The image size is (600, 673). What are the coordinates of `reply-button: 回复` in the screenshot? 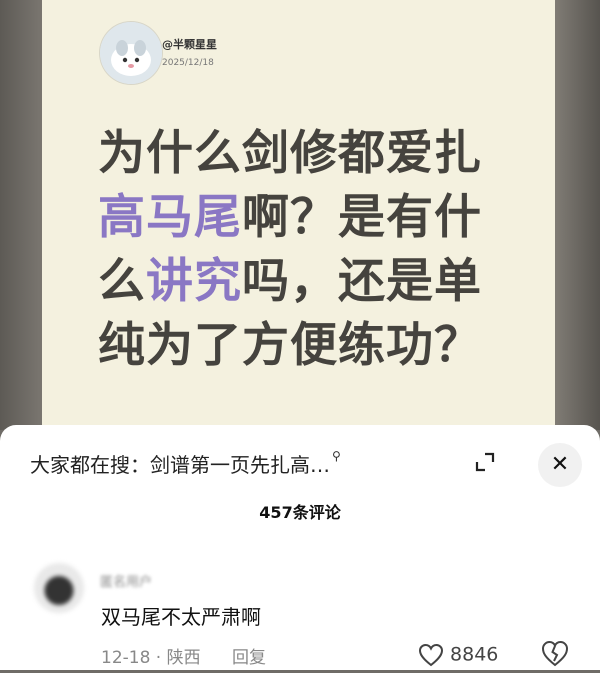 It's located at (249, 658).